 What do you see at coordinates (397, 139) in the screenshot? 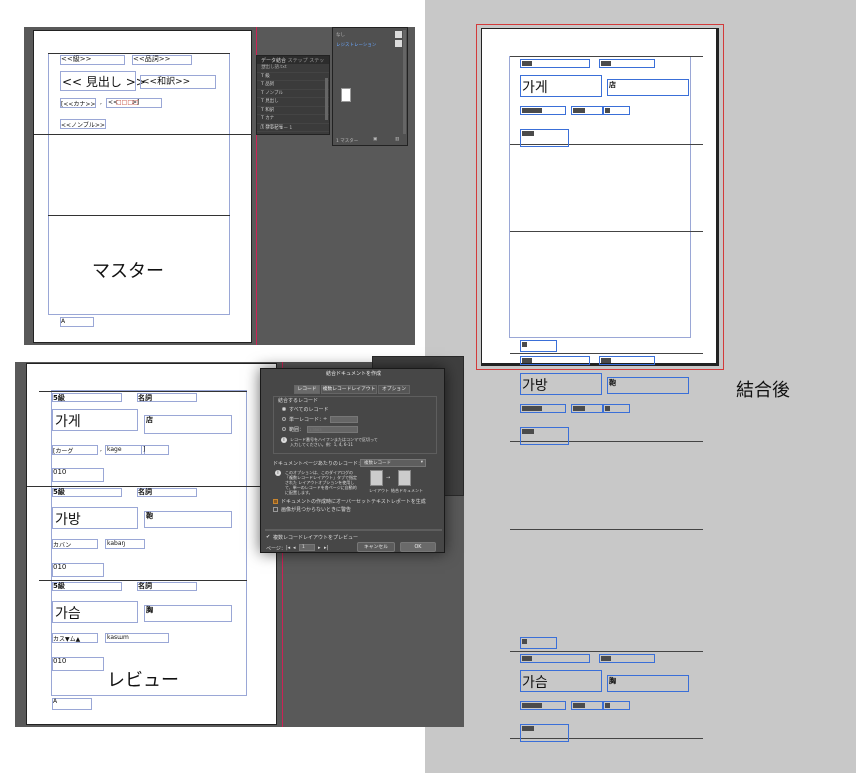
I see `trash-icon: ▥` at bounding box center [397, 139].